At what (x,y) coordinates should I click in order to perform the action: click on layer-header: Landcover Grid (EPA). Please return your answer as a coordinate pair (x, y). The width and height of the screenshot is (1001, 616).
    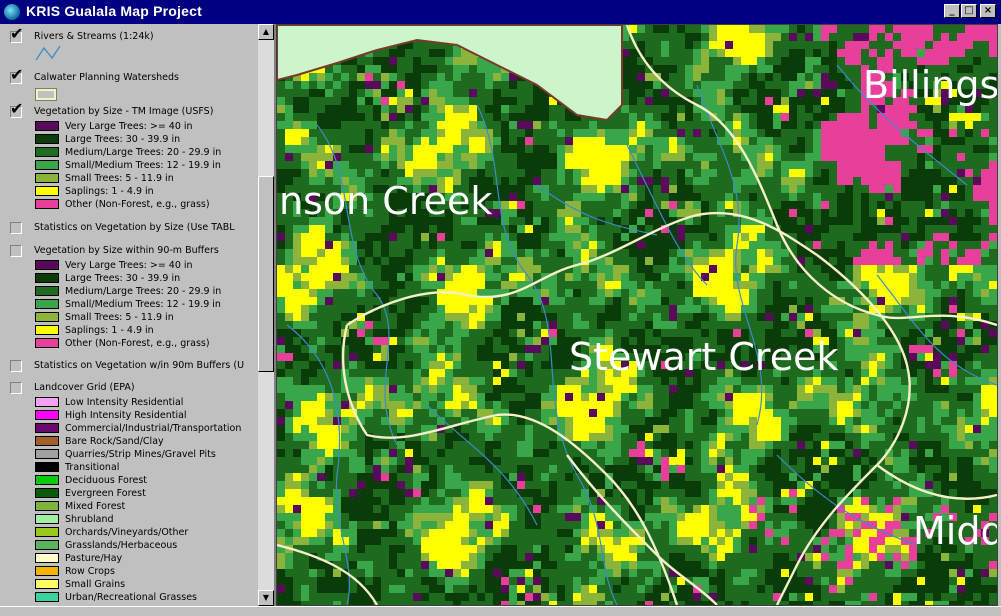
    Looking at the image, I should click on (129, 388).